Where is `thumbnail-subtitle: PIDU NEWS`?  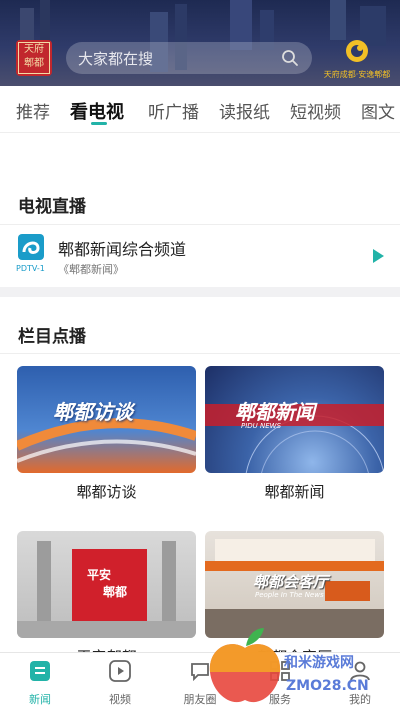 thumbnail-subtitle: PIDU NEWS is located at coordinates (261, 426).